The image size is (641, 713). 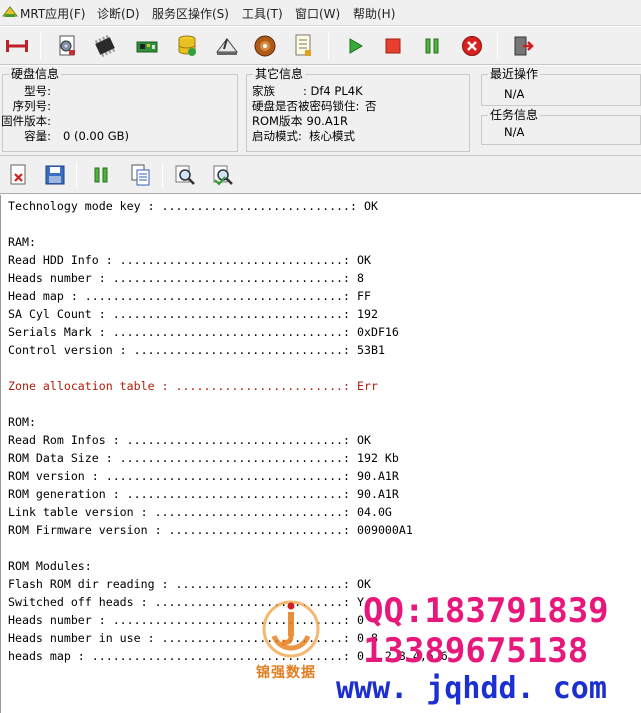 I want to click on watermark-brand: 锦强数据, so click(x=286, y=673).